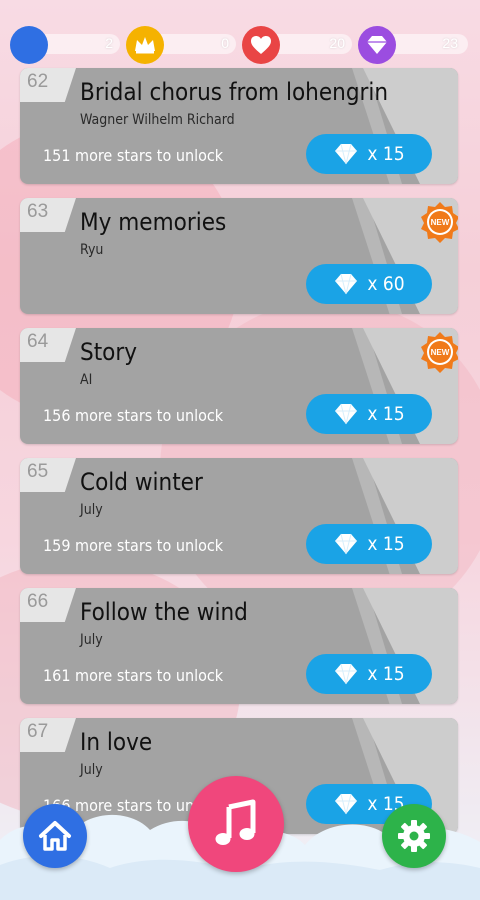 The height and width of the screenshot is (900, 480). I want to click on stats-bar: 2 0 20 23, so click(240, 45).